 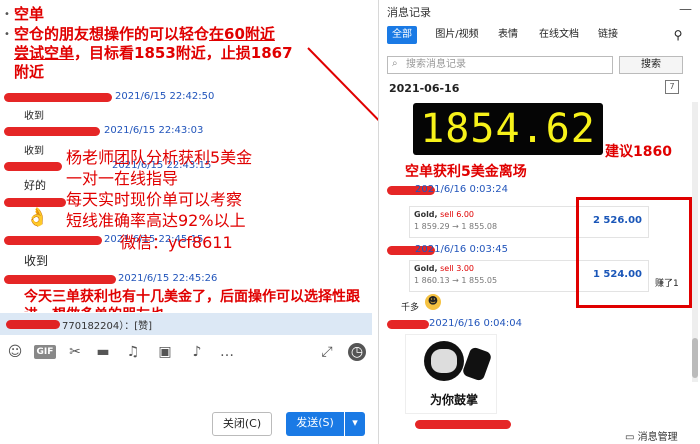 I want to click on send-button: 发送(S), so click(x=315, y=424).